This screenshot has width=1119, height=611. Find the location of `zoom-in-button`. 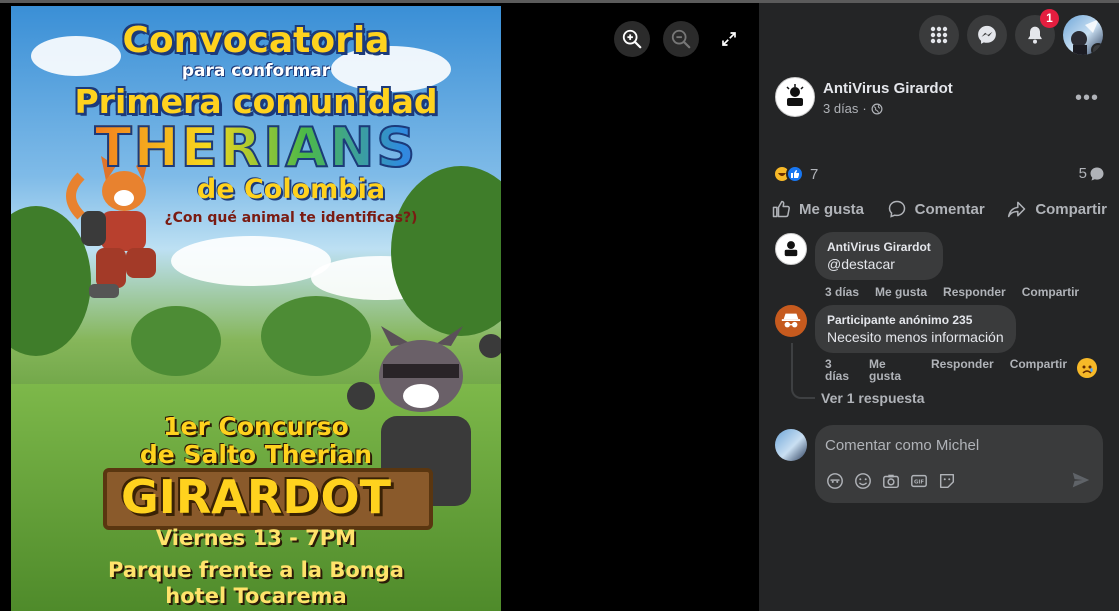

zoom-in-button is located at coordinates (632, 39).